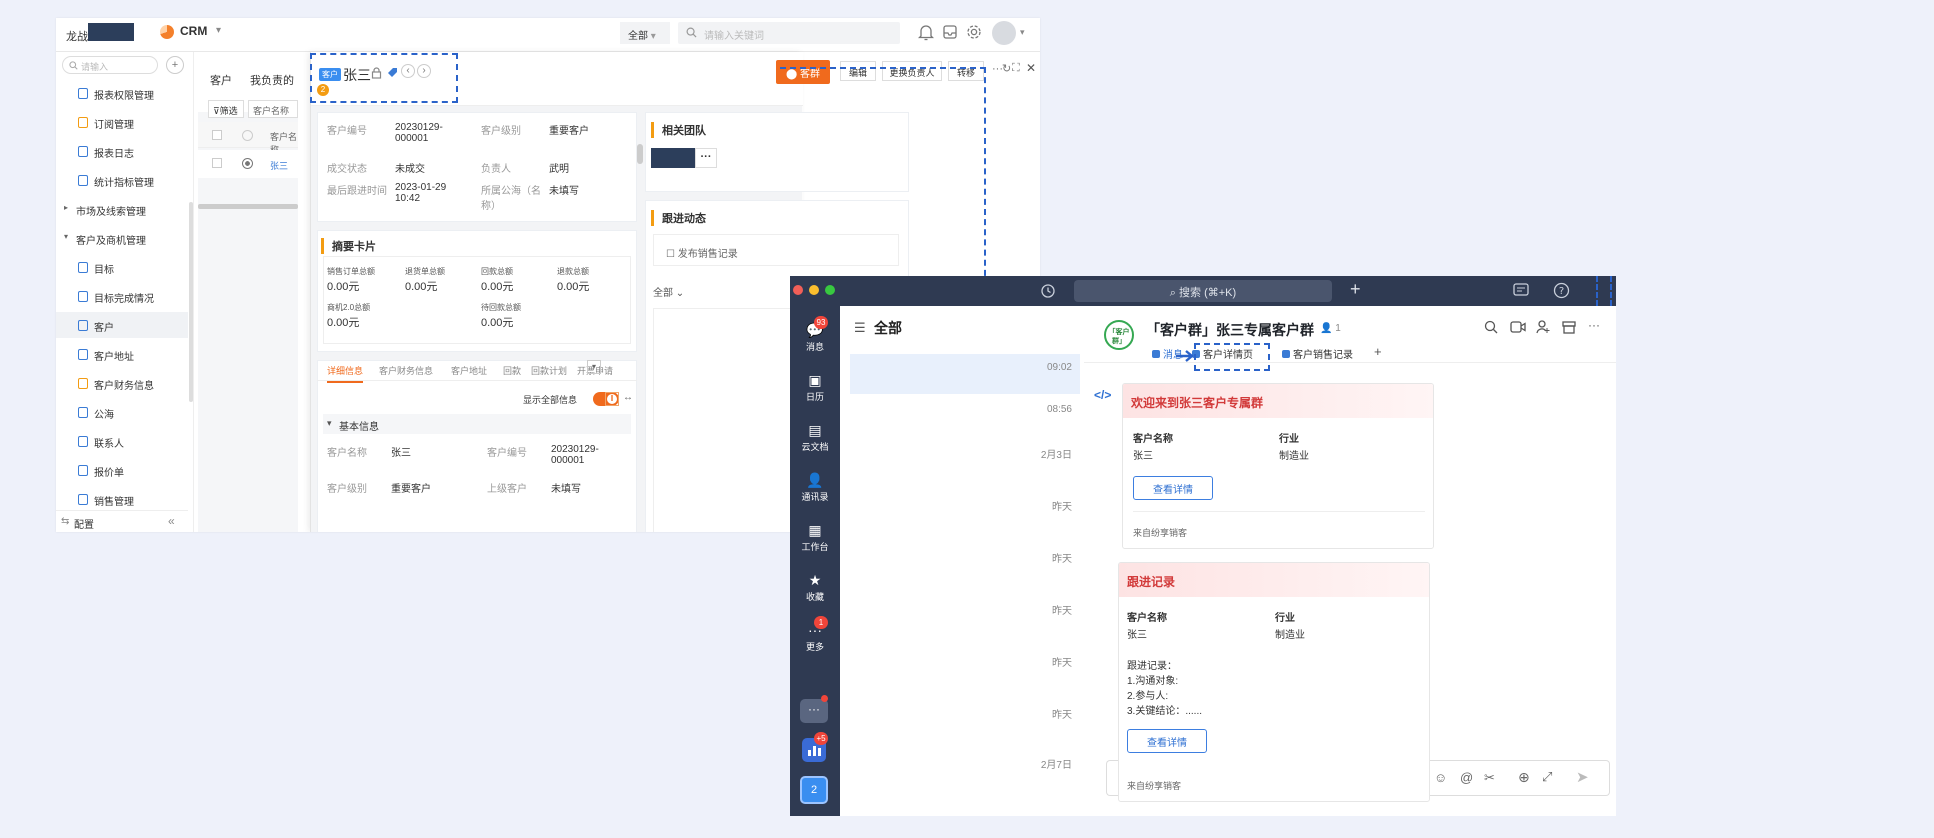  I want to click on card2-view-detail-button: 查看详情, so click(1167, 741).